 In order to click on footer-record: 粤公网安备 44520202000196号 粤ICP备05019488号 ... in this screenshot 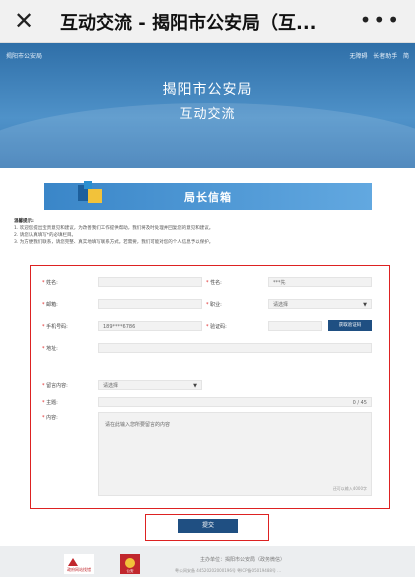, I will do `click(228, 570)`.